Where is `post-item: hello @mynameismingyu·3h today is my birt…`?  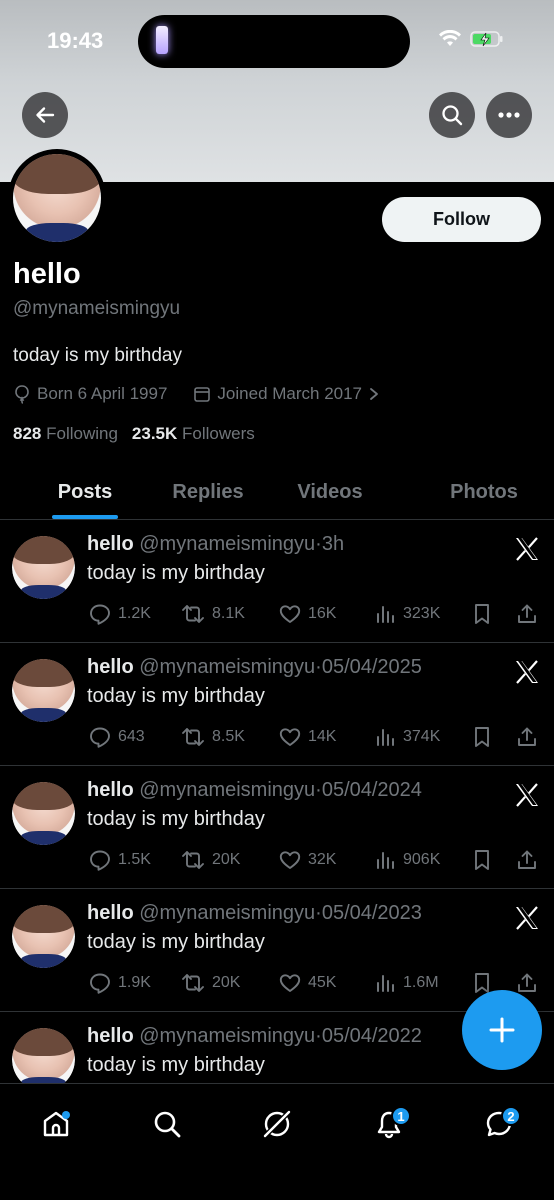
post-item: hello @mynameismingyu·3h today is my birt… is located at coordinates (277, 581).